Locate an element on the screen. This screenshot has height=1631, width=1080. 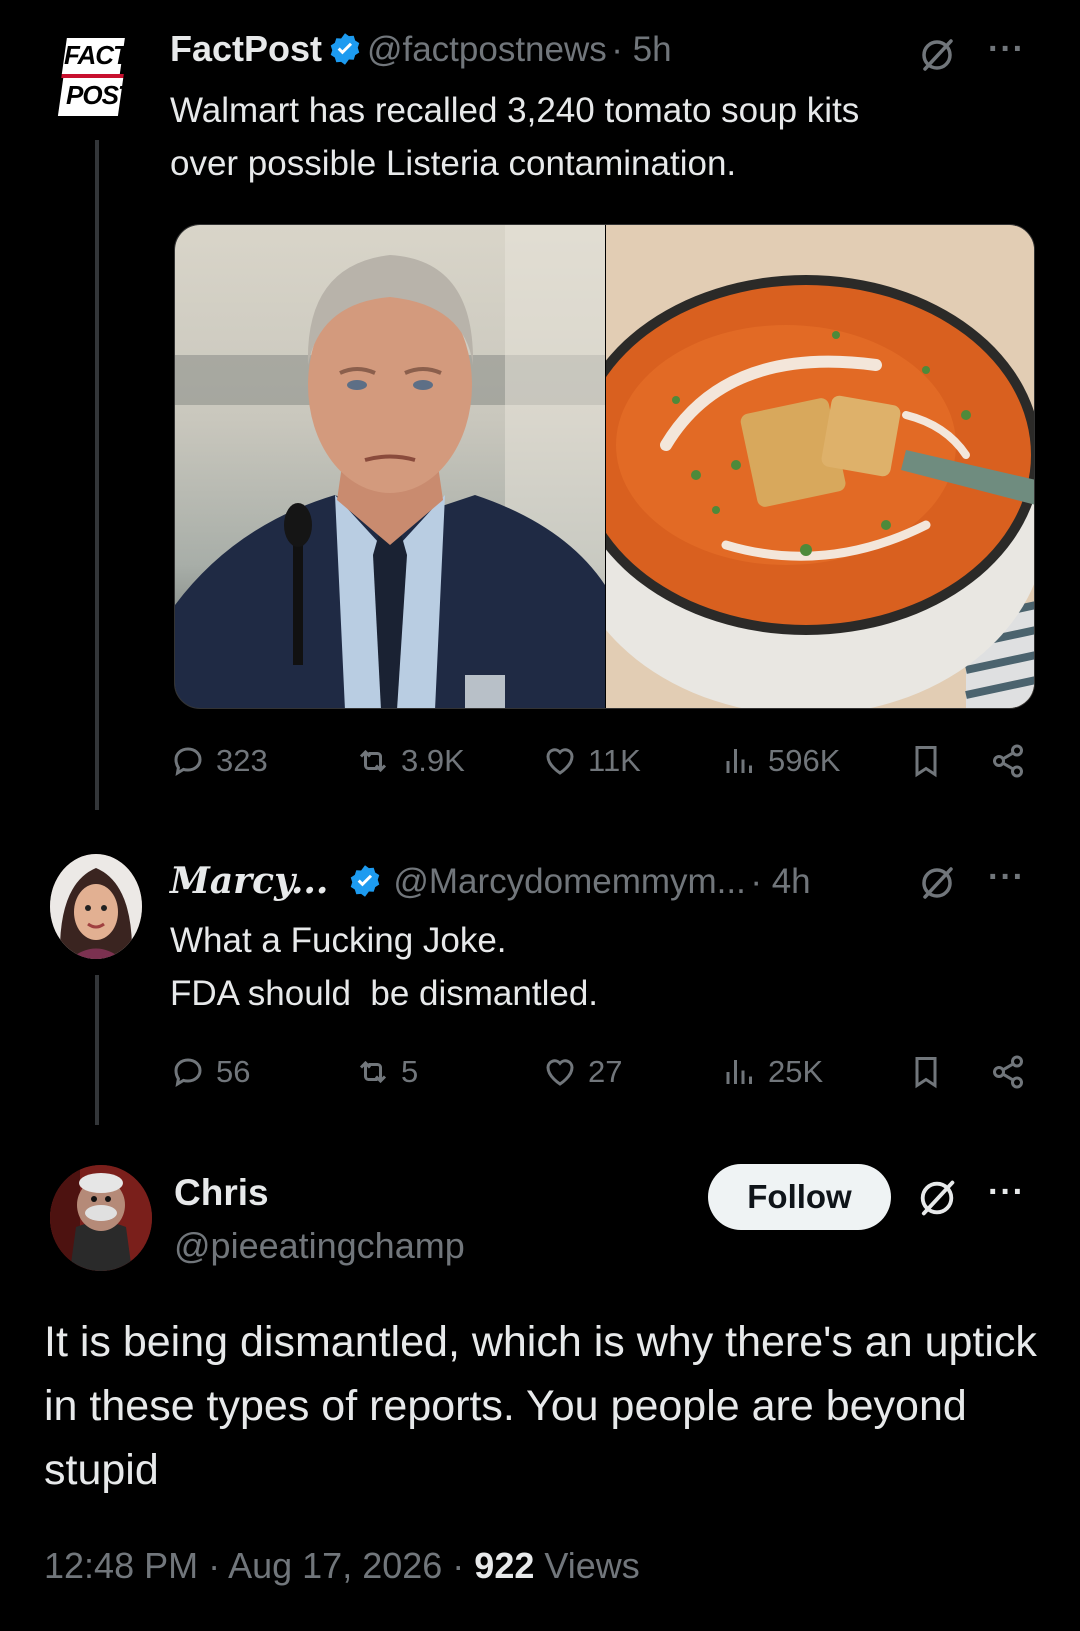
author-name: FactPost is located at coordinates (246, 48).